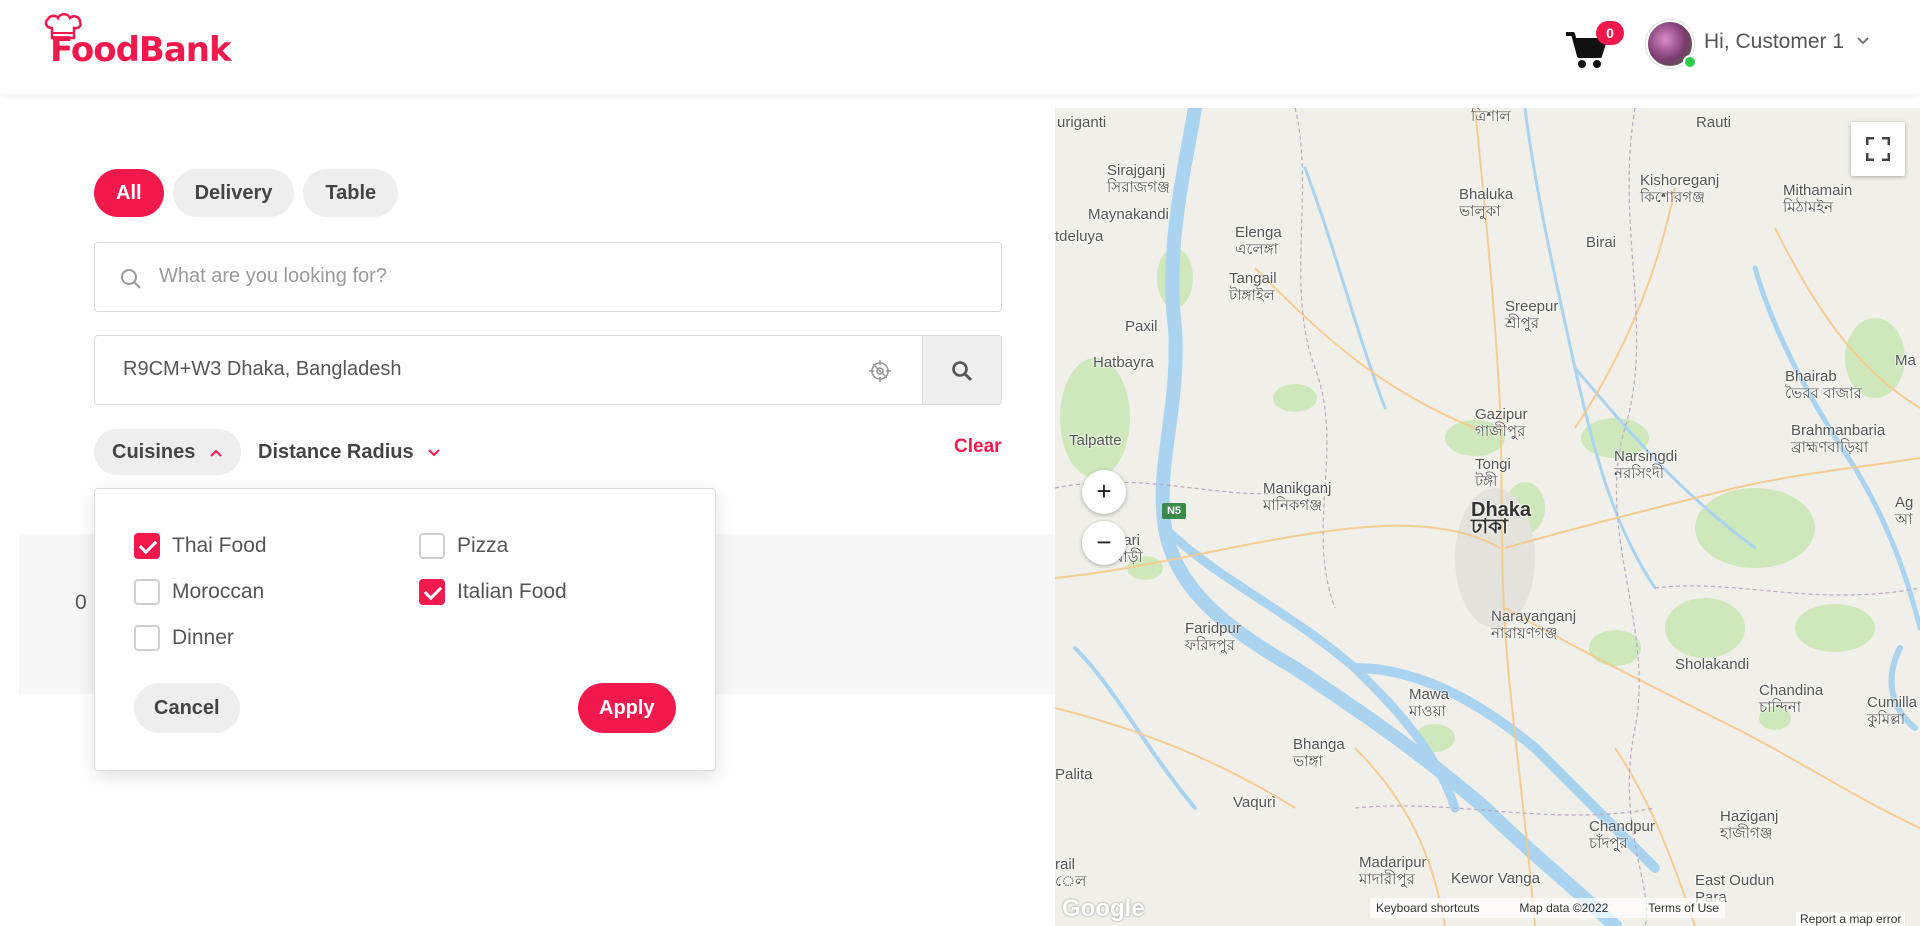  I want to click on cuisines-filter-button: Cuisines, so click(167, 452).